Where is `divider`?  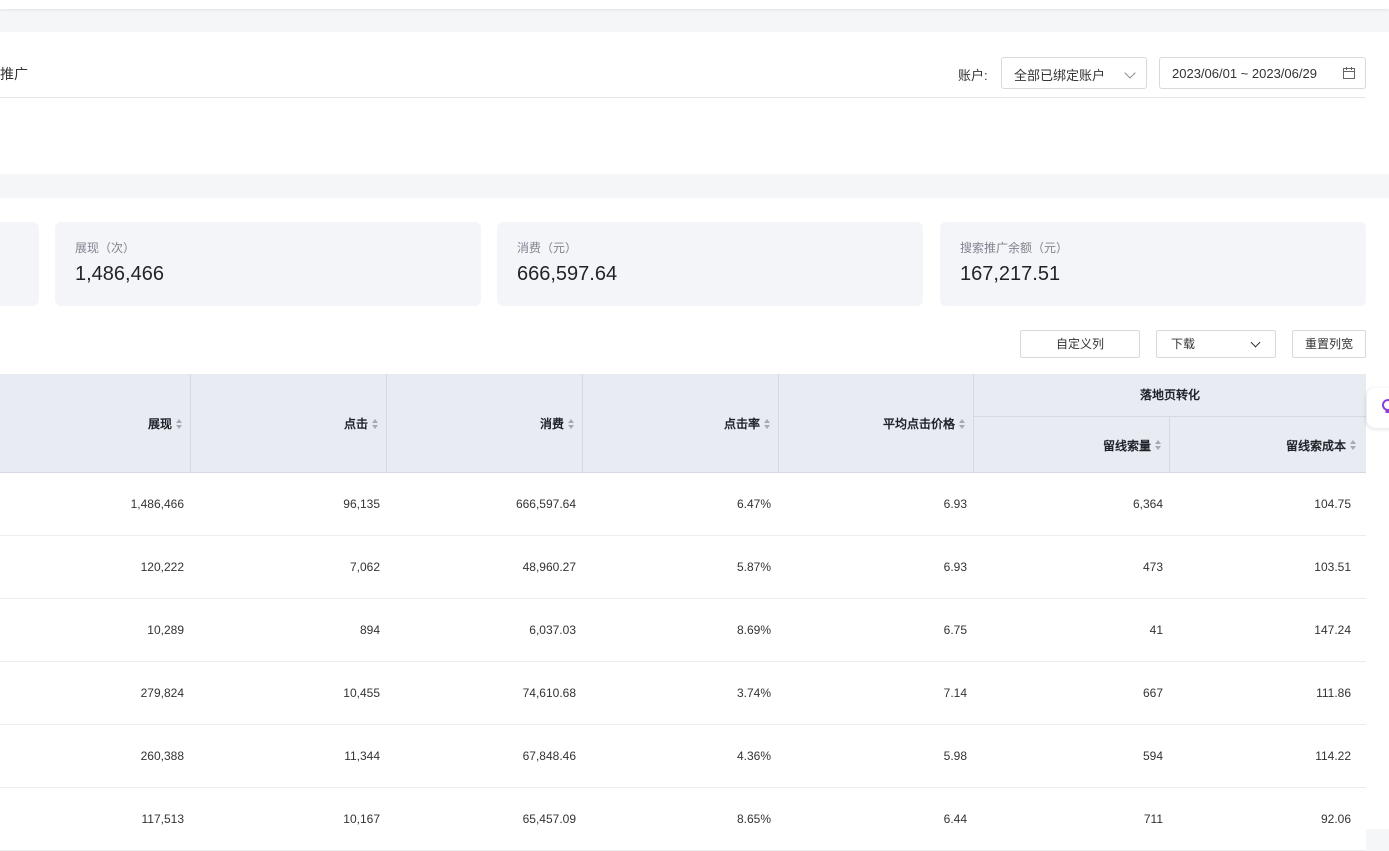 divider is located at coordinates (683, 97).